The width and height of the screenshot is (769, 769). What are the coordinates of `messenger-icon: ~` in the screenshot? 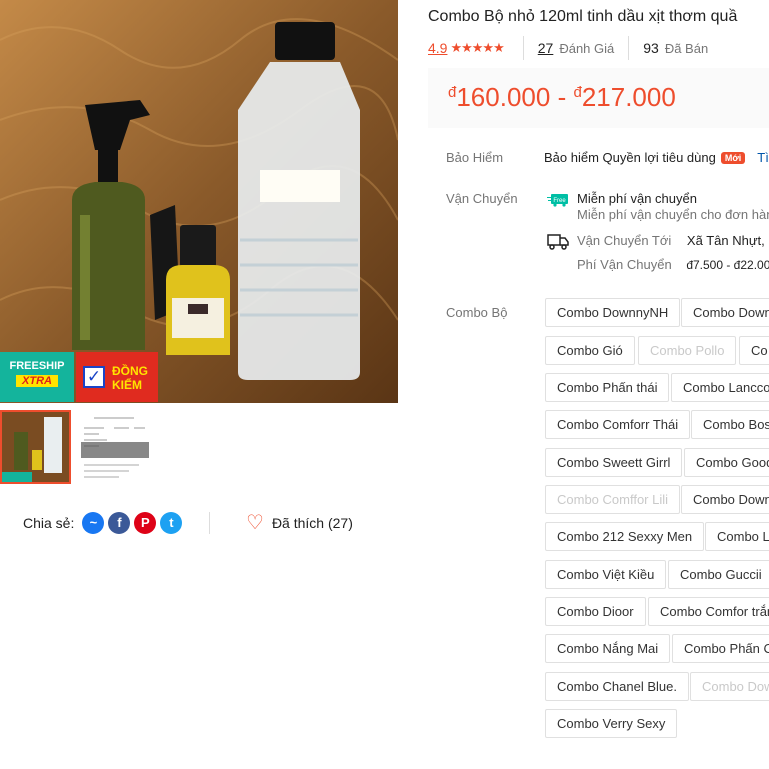 It's located at (93, 523).